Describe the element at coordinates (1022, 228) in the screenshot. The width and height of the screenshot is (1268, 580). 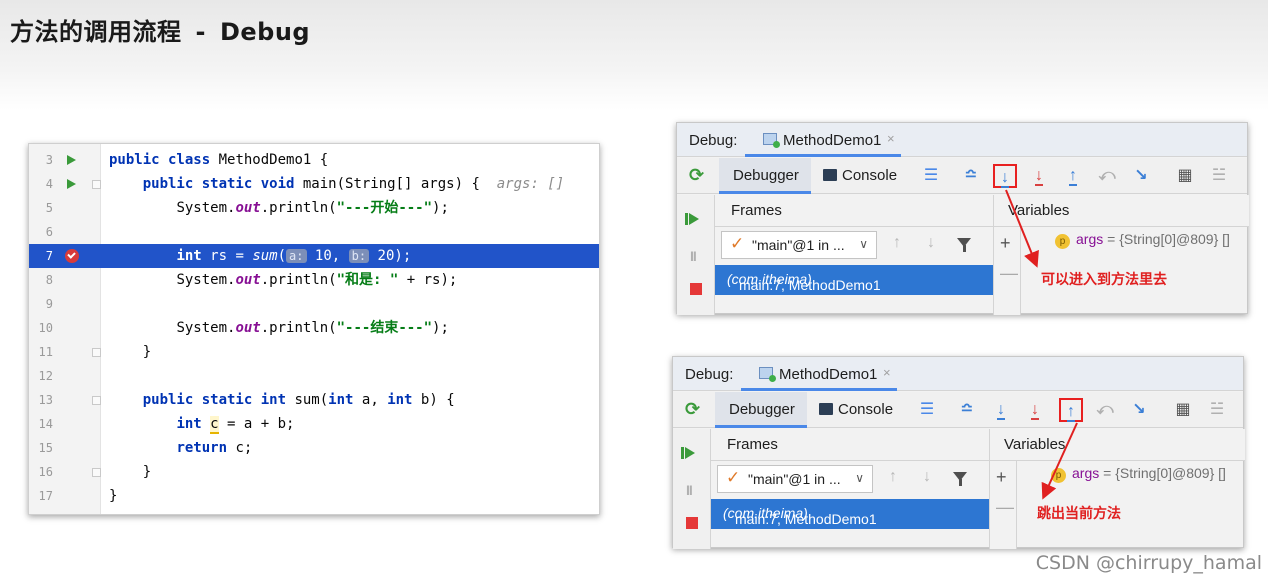
I see `arrow-step-into` at that location.